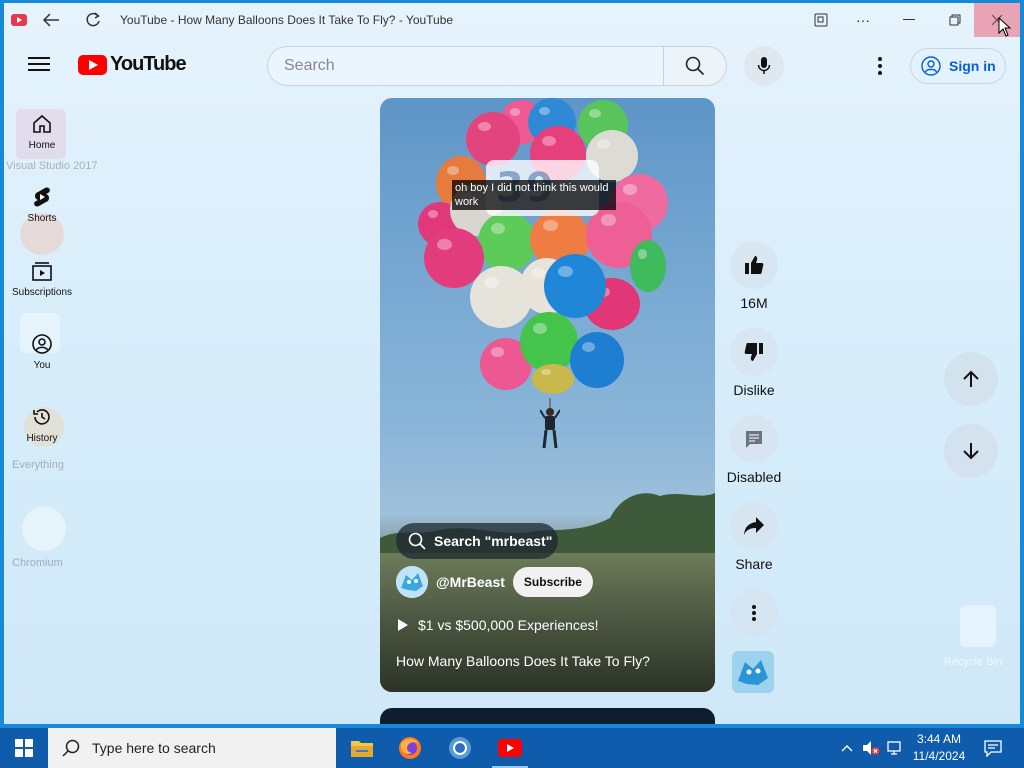  I want to click on audio-source-avatar, so click(753, 672).